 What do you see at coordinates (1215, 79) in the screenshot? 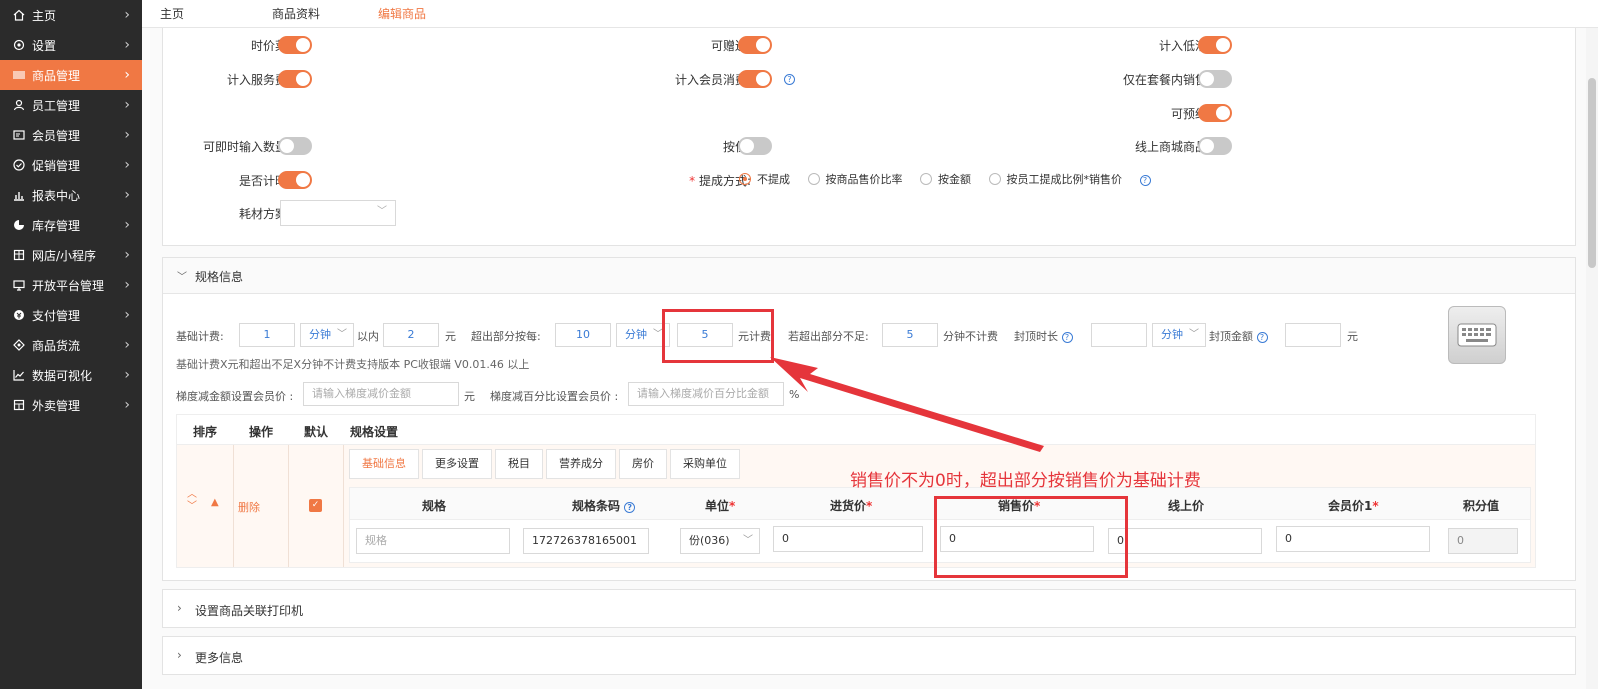
I see `only-set-meal-toggle` at bounding box center [1215, 79].